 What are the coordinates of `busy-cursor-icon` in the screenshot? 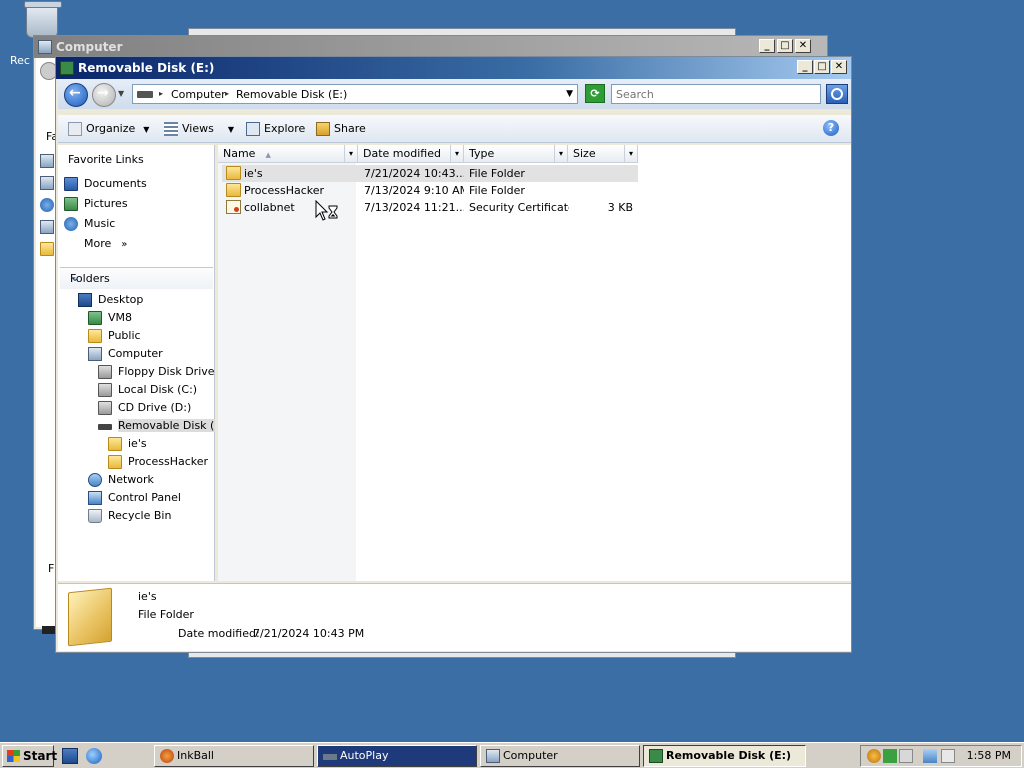 It's located at (326, 210).